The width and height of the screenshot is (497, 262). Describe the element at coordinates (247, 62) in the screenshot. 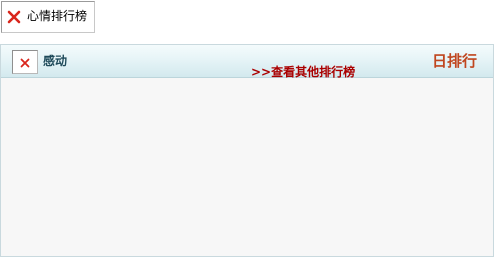

I see `panel-header: 感动 >>查看其他排行榜 日排行` at that location.